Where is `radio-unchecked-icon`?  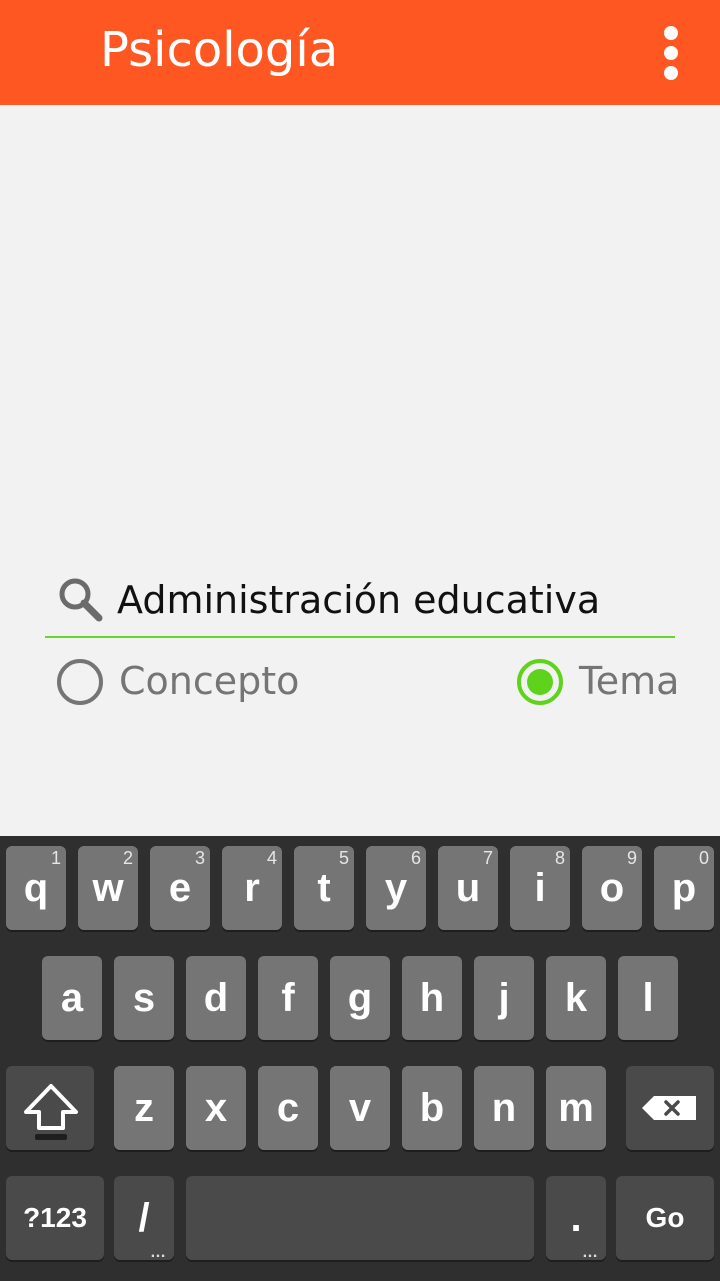 radio-unchecked-icon is located at coordinates (80, 682).